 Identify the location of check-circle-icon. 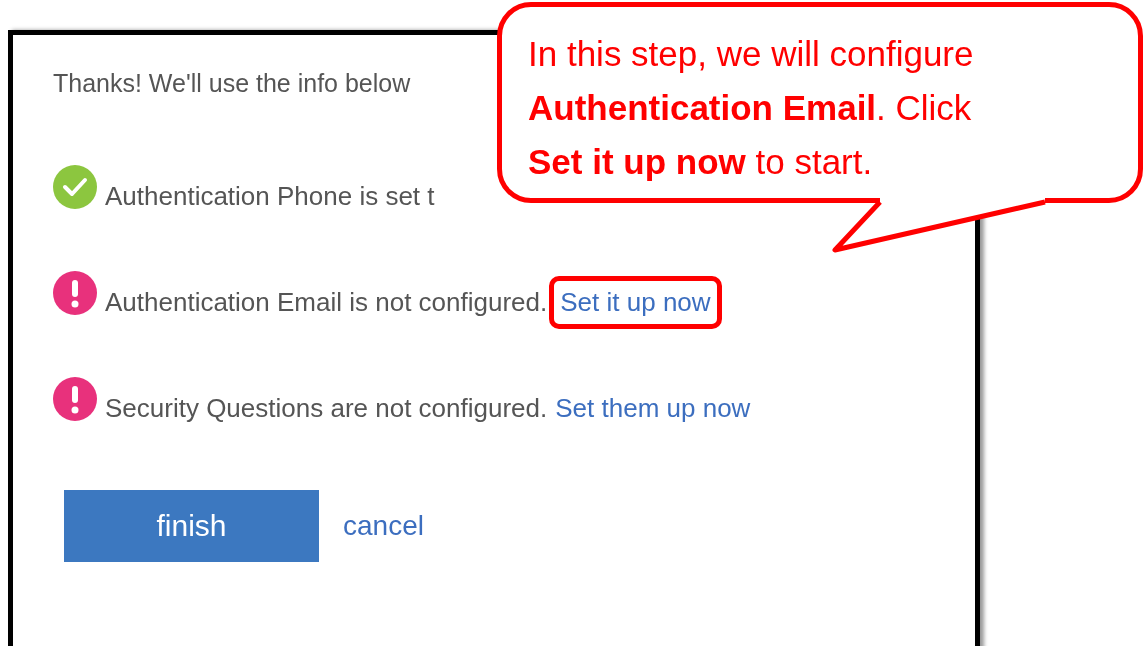
(75, 186).